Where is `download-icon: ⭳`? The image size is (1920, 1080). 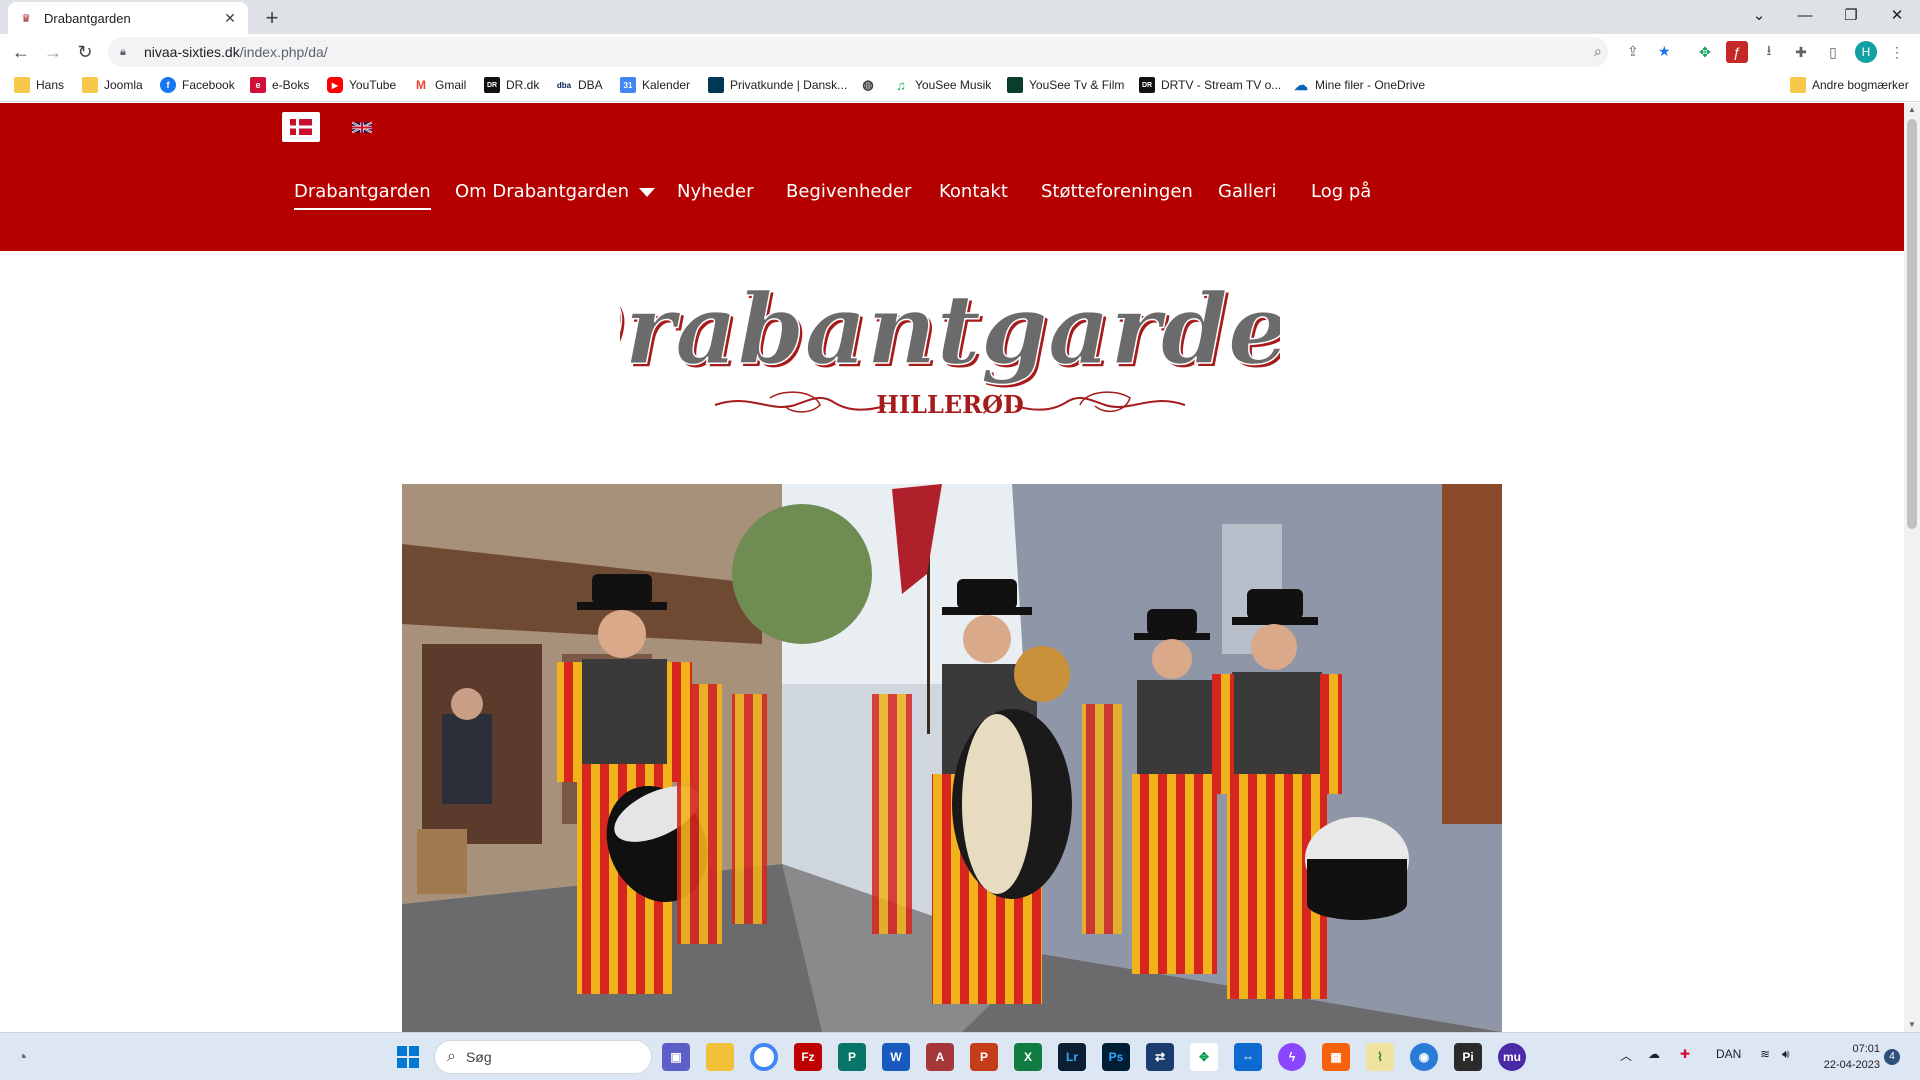
download-icon: ⭳ is located at coordinates (1769, 52).